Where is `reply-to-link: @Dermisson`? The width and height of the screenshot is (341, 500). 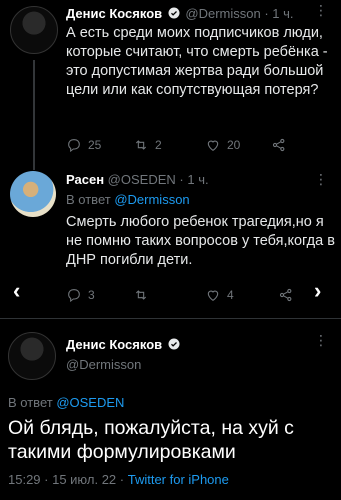 reply-to-link: @Dermisson is located at coordinates (151, 199).